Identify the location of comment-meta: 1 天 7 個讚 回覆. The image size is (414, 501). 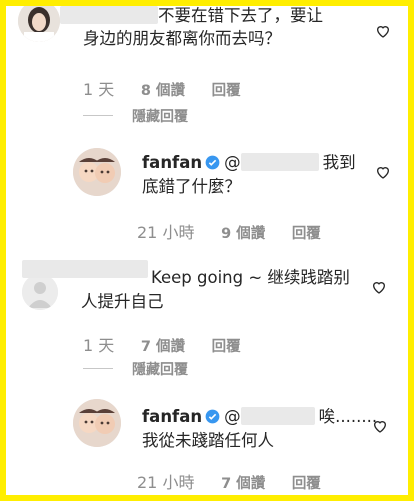
(173, 344).